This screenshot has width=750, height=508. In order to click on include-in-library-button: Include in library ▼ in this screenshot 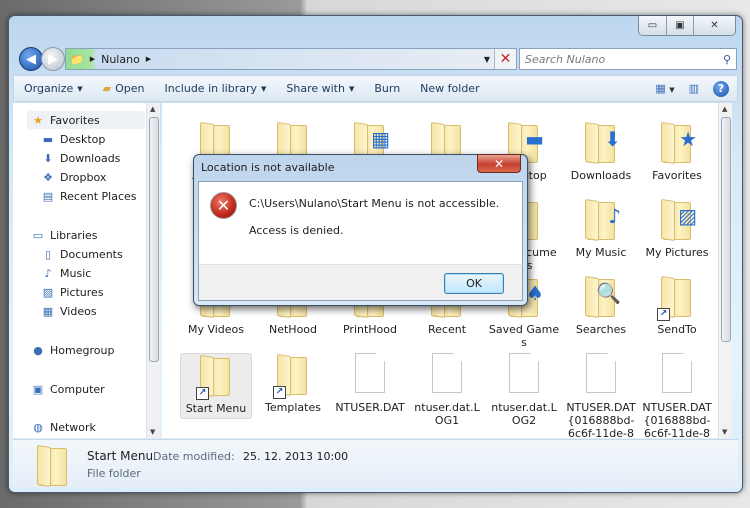, I will do `click(216, 88)`.